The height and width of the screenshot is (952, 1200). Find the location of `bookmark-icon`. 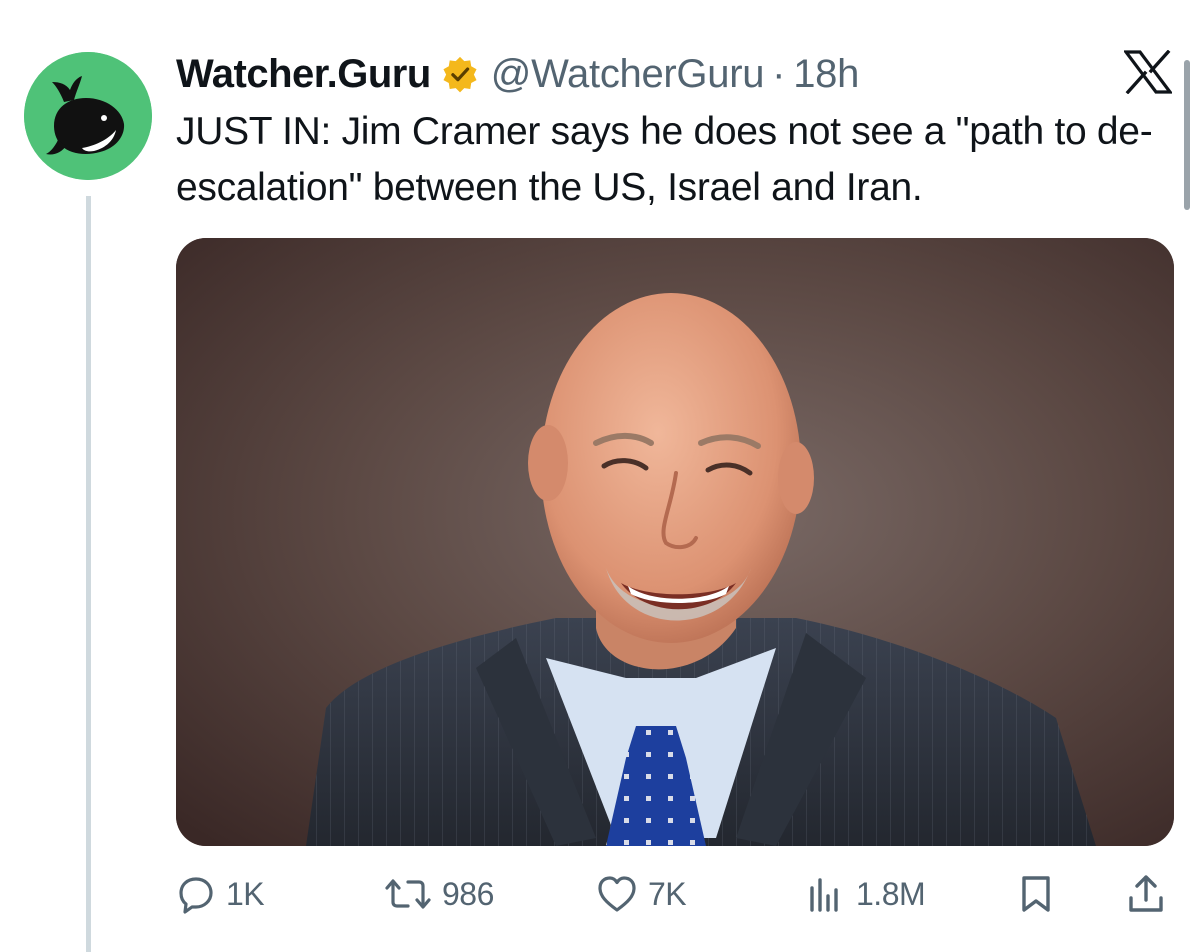

bookmark-icon is located at coordinates (1036, 894).